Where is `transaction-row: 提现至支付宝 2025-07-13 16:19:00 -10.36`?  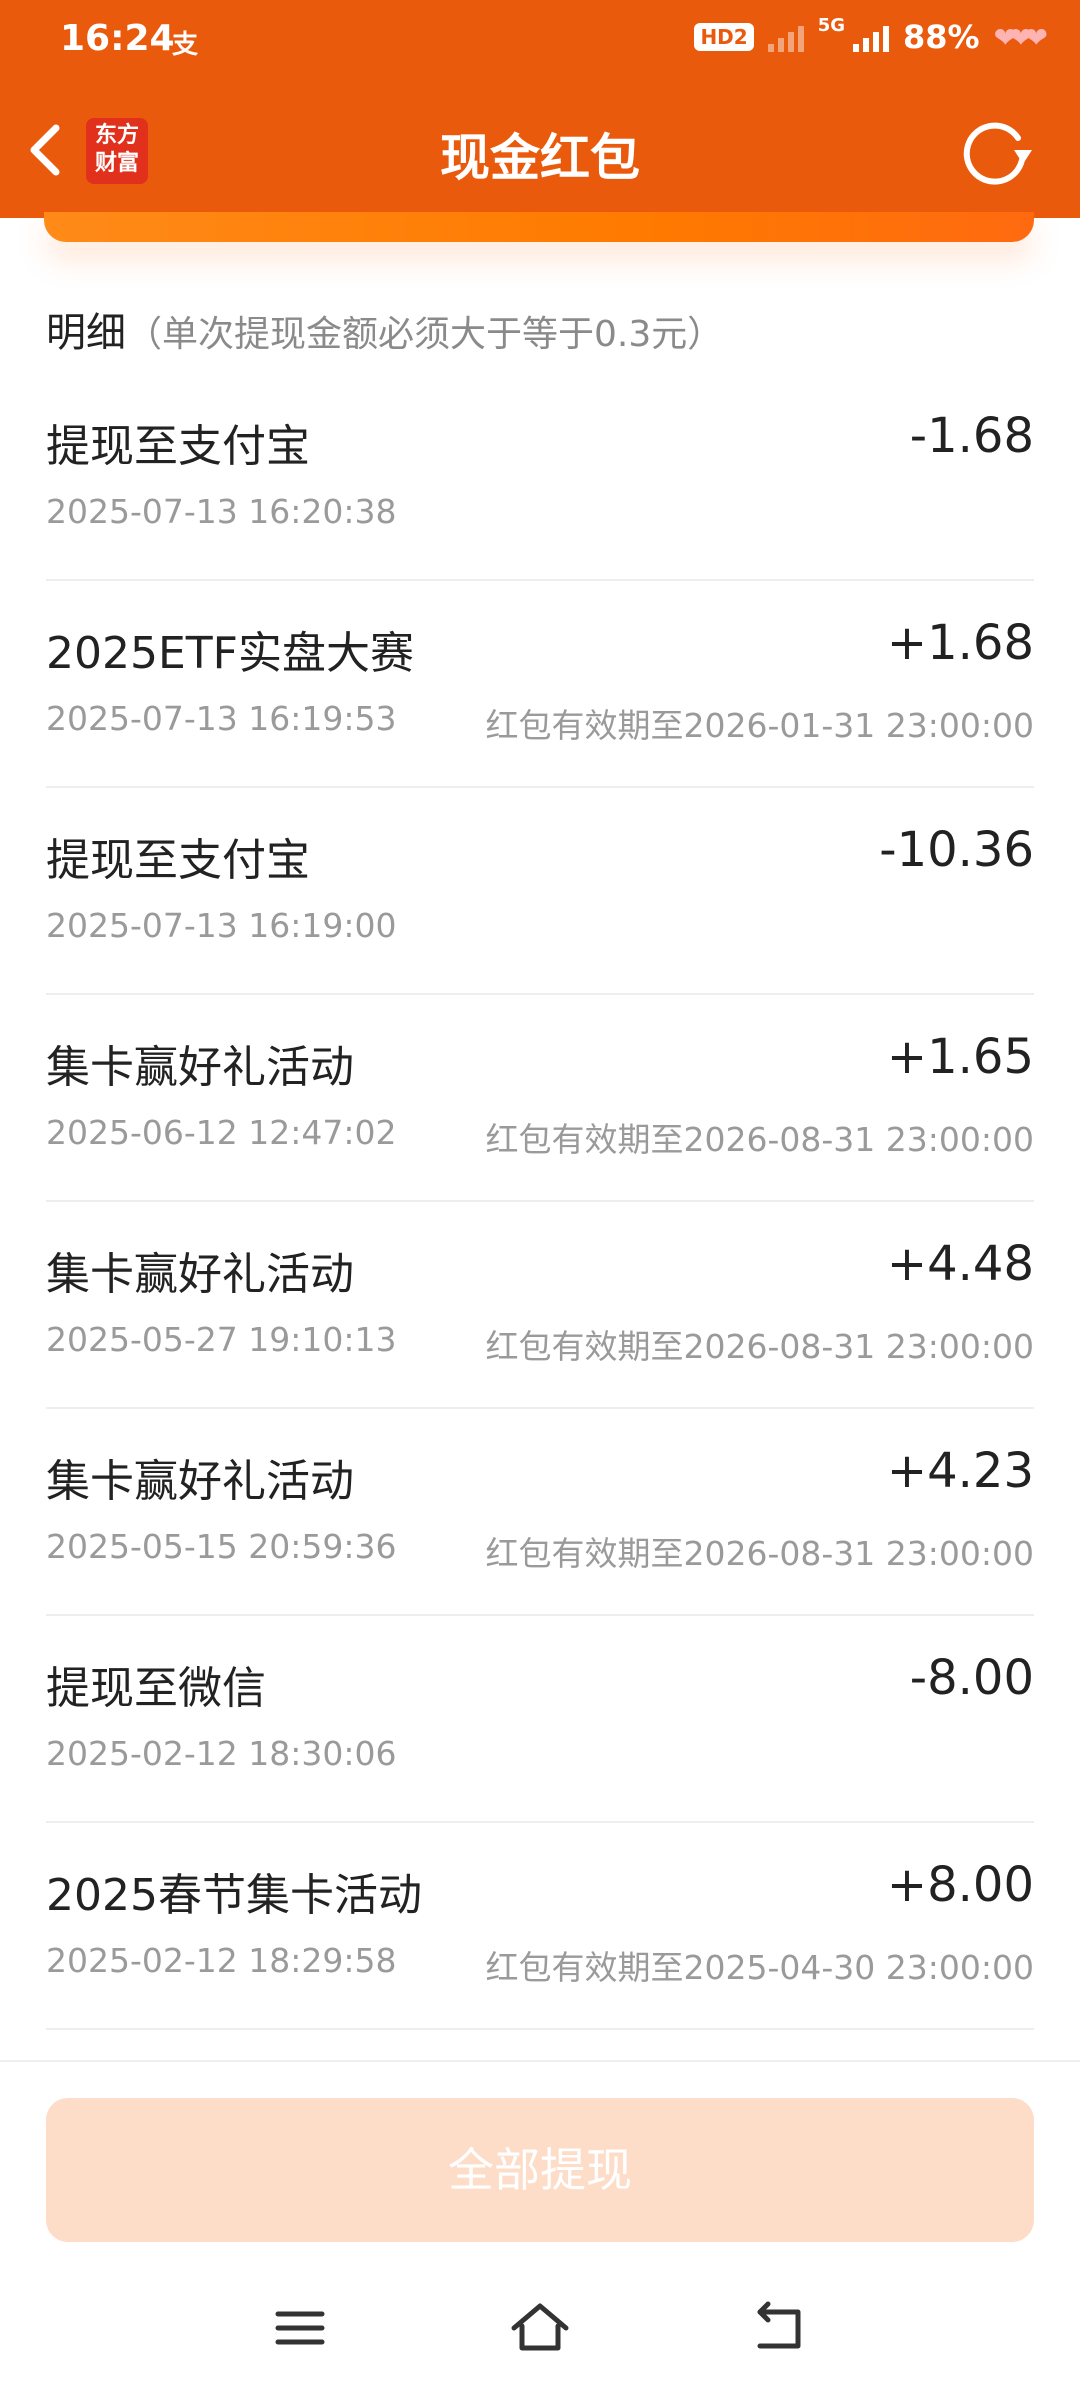
transaction-row: 提现至支付宝 2025-07-13 16:19:00 -10.36 is located at coordinates (540, 891).